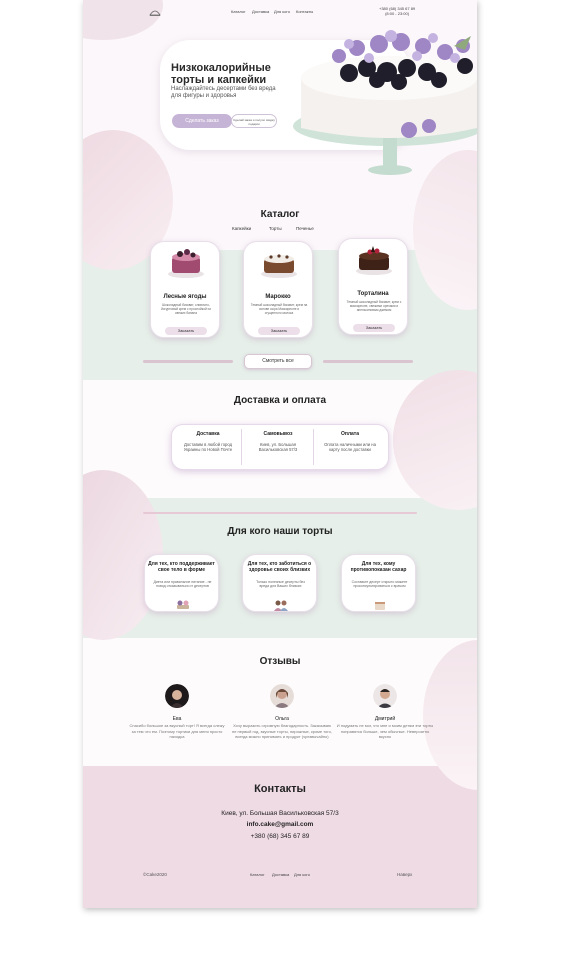 Image resolution: width=564 pixels, height=963 pixels. What do you see at coordinates (378, 567) in the screenshot?
I see `audience-card-title: Для тех, кому противопоказан сахар` at bounding box center [378, 567].